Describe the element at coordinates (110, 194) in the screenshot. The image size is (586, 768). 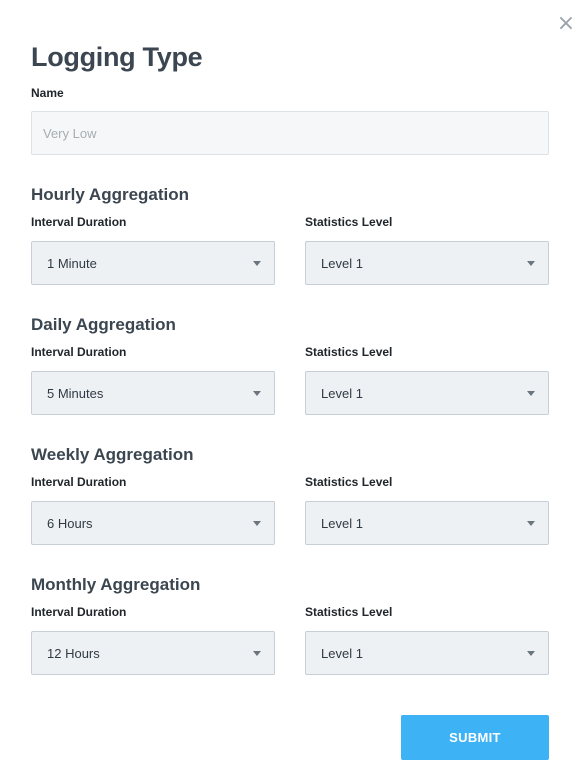
I see `hourly-section-title: Hourly Aggregation` at that location.